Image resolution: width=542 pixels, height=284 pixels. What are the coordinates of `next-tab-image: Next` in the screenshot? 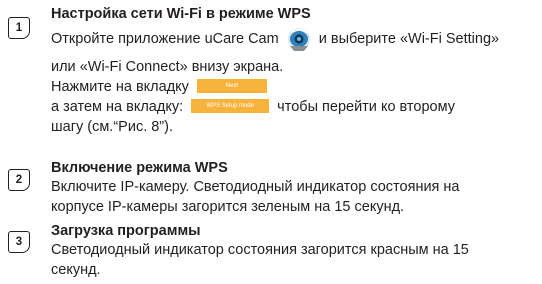 It's located at (231, 86).